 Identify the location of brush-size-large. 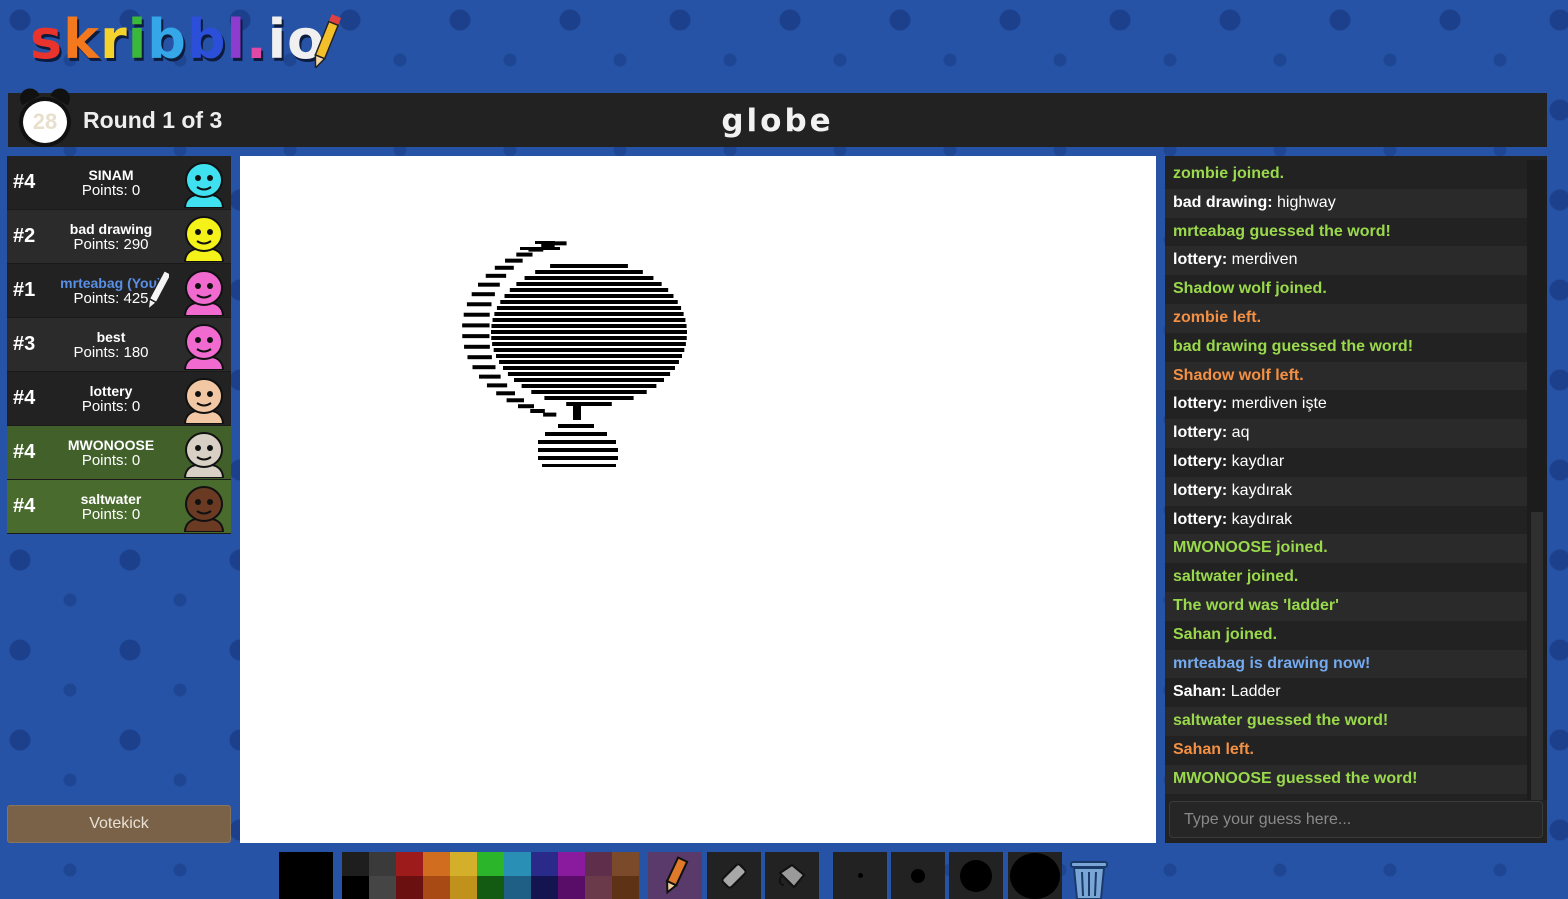
(976, 875).